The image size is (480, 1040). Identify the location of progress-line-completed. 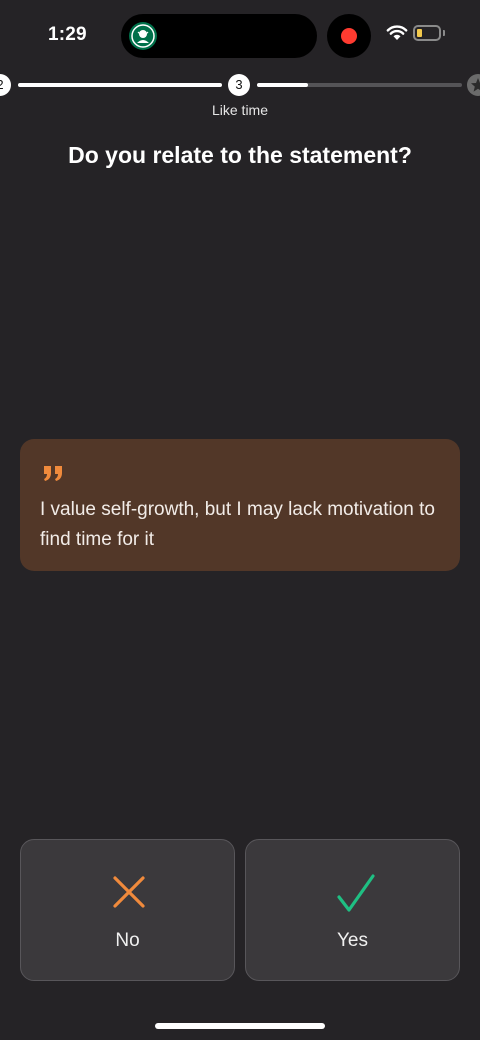
(120, 85).